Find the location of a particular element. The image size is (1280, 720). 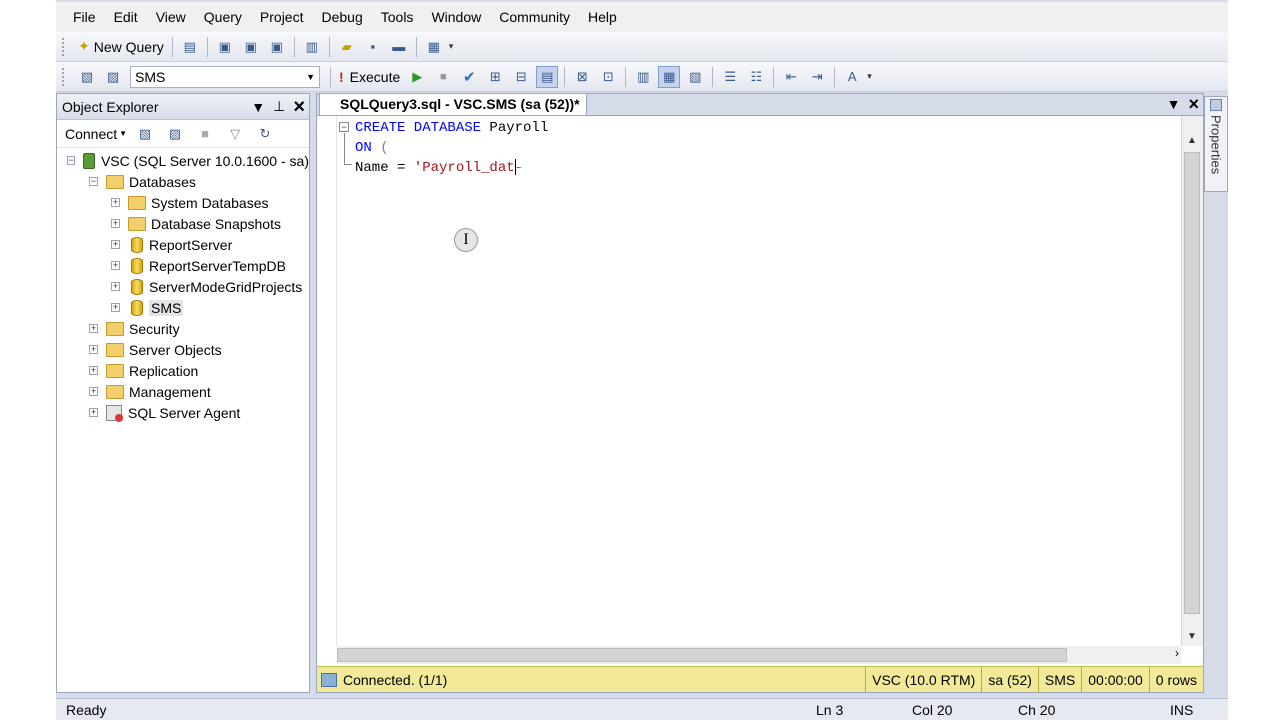

refresh-icon: ↻ is located at coordinates (265, 134).